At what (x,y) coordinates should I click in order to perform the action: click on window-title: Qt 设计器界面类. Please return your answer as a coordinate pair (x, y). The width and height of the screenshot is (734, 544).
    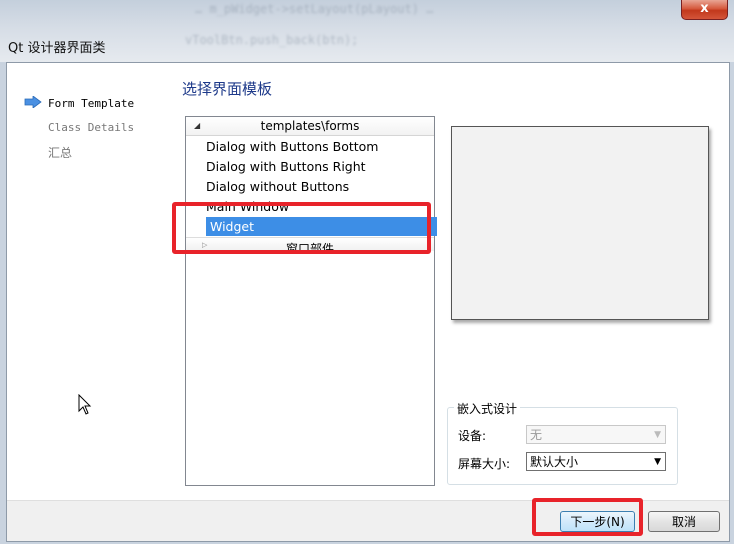
    Looking at the image, I should click on (57, 48).